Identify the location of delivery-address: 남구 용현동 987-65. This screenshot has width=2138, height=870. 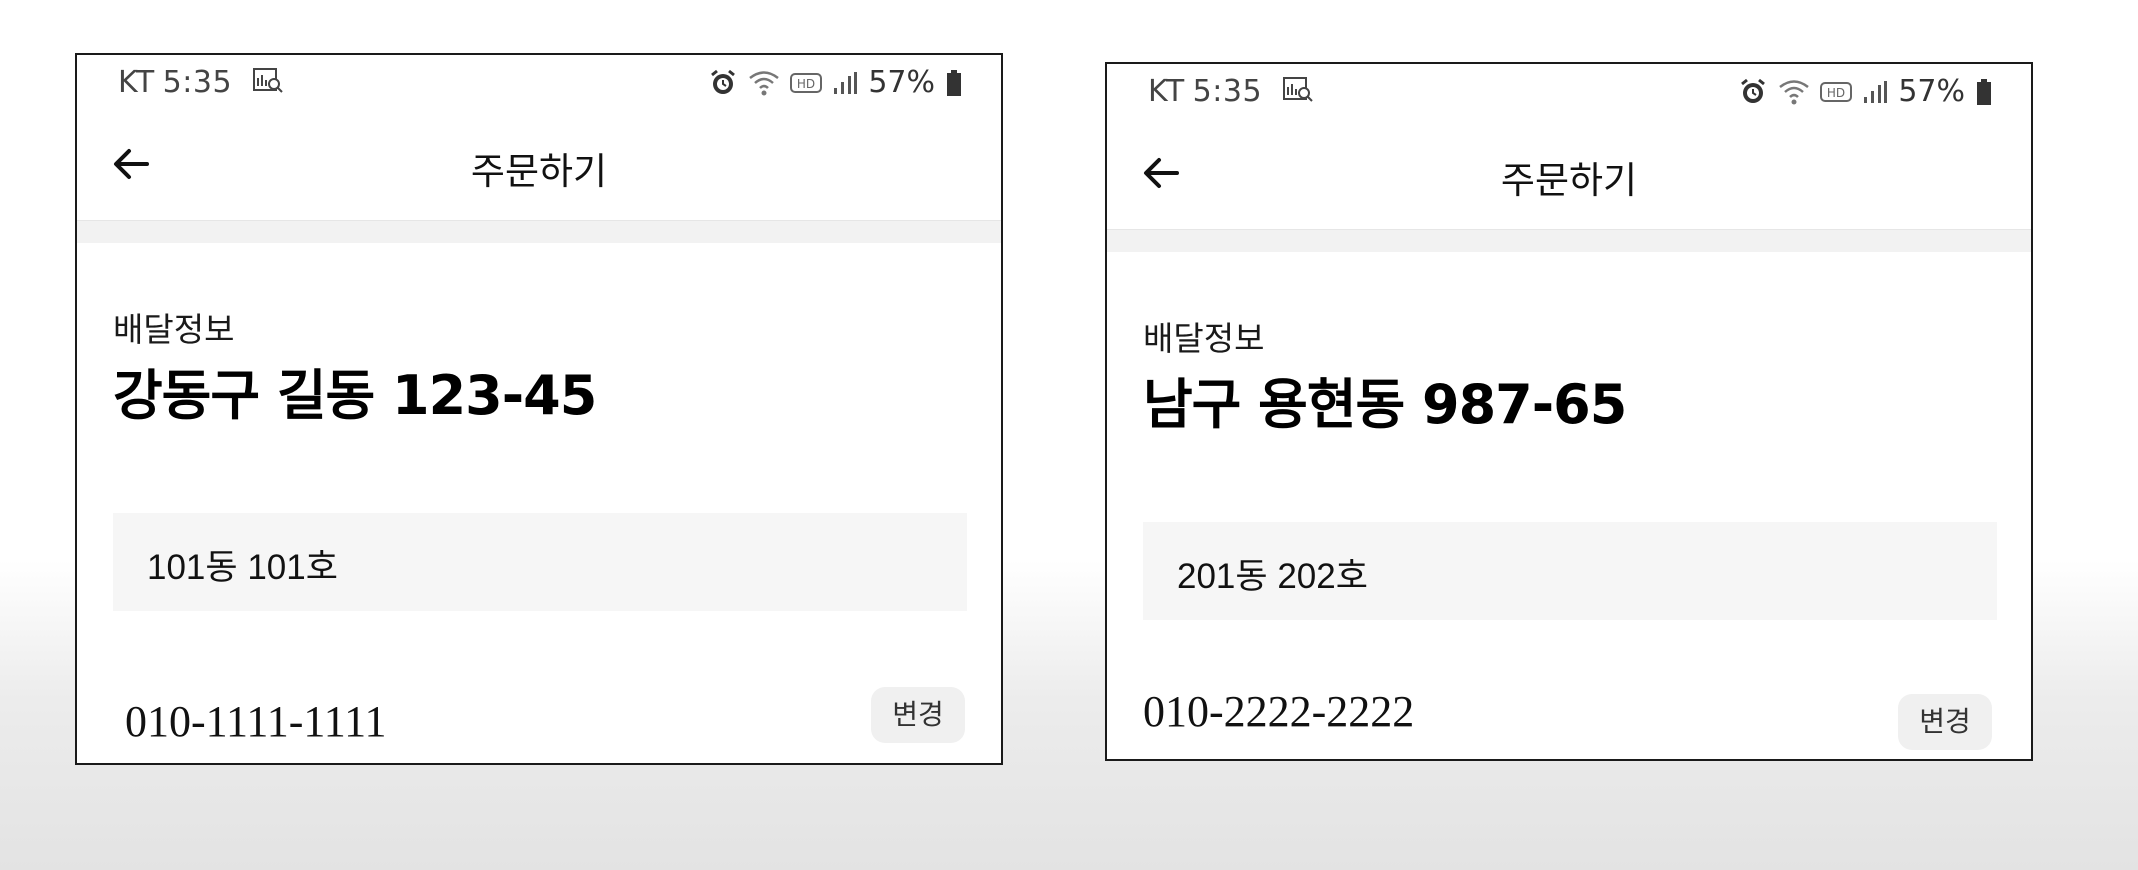
(1385, 404).